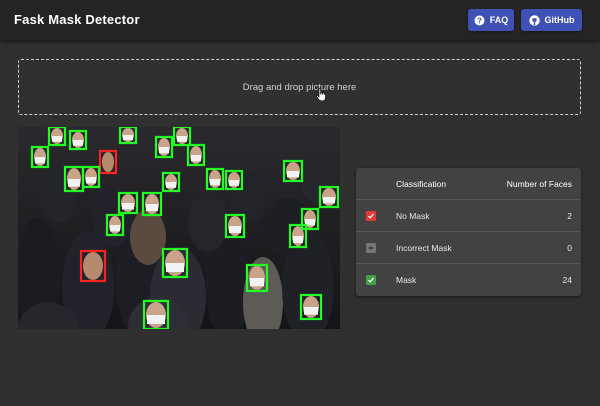 The height and width of the screenshot is (406, 600). What do you see at coordinates (321, 95) in the screenshot?
I see `hand-cursor-icon` at bounding box center [321, 95].